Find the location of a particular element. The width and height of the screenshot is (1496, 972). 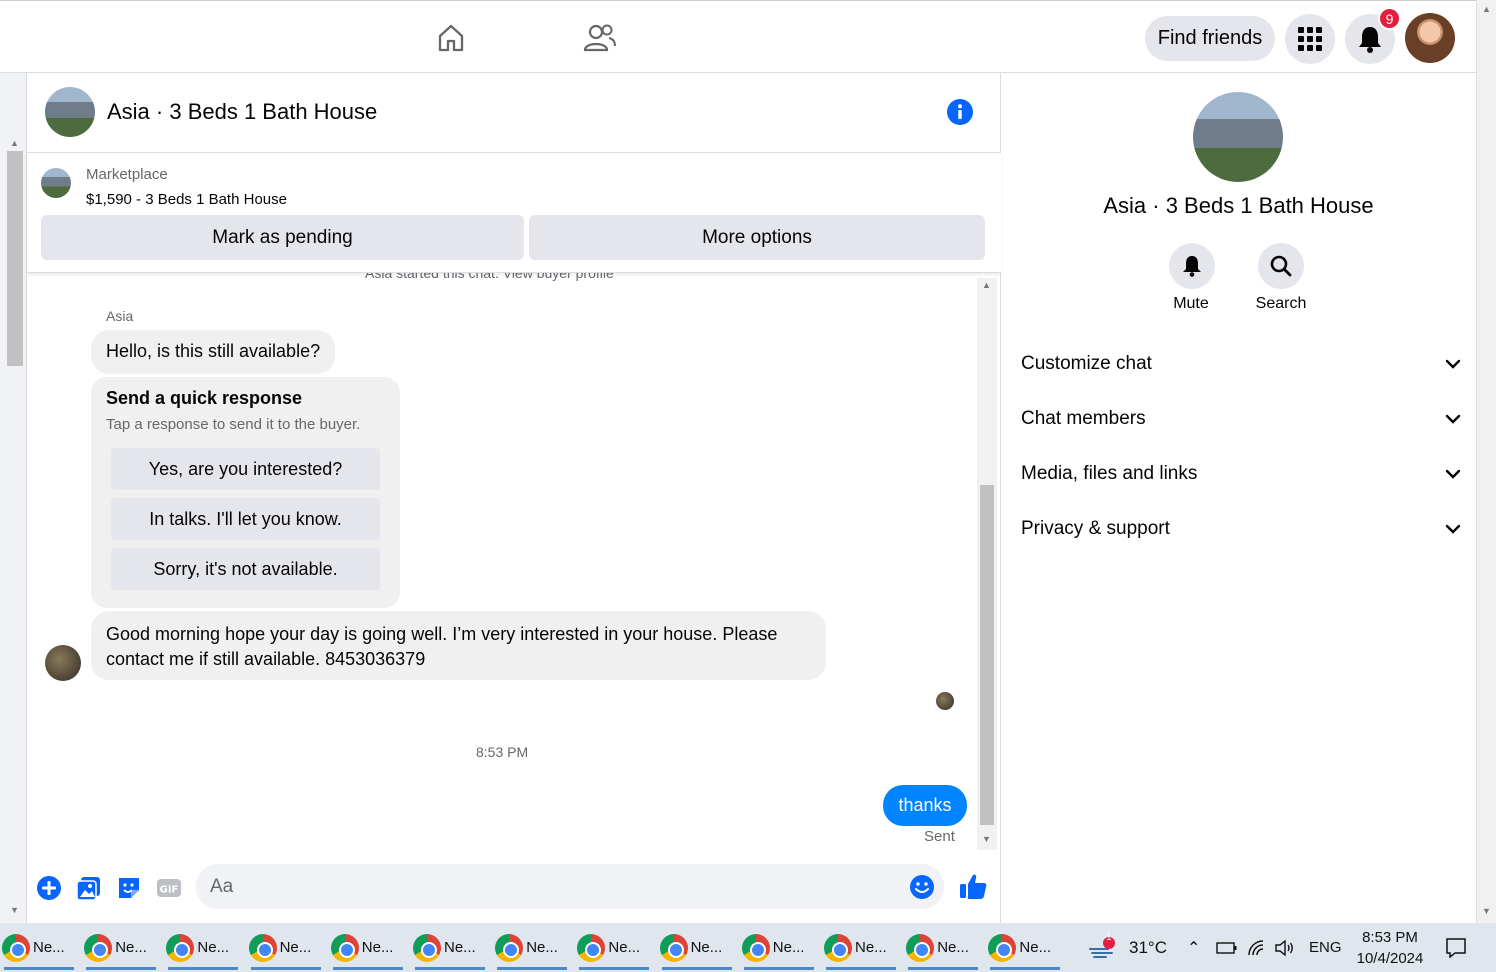

left-scrollbar: ▲ ▼ is located at coordinates (13, 498).